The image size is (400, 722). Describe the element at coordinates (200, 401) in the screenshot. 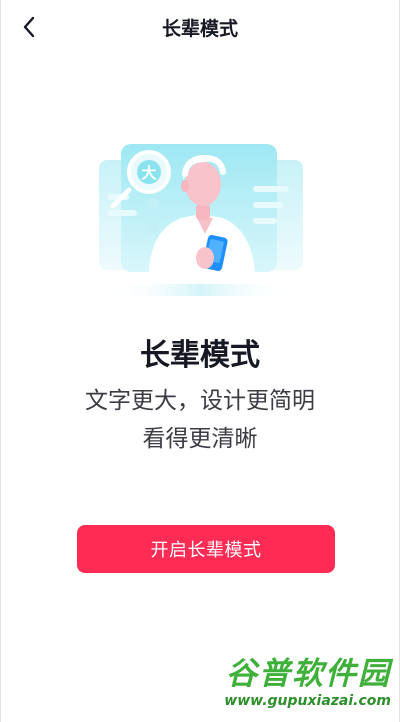

I see `mode-description-line-1: 文字更大，设计更简明` at that location.